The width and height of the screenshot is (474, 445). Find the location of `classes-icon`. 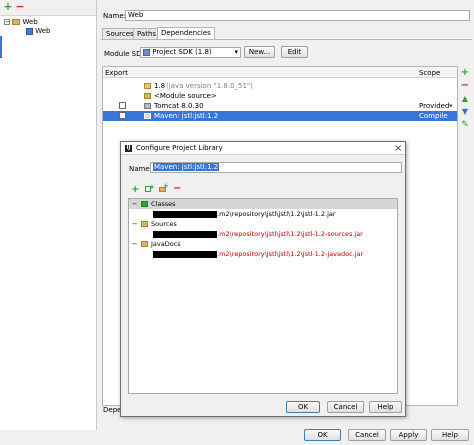

classes-icon is located at coordinates (144, 204).